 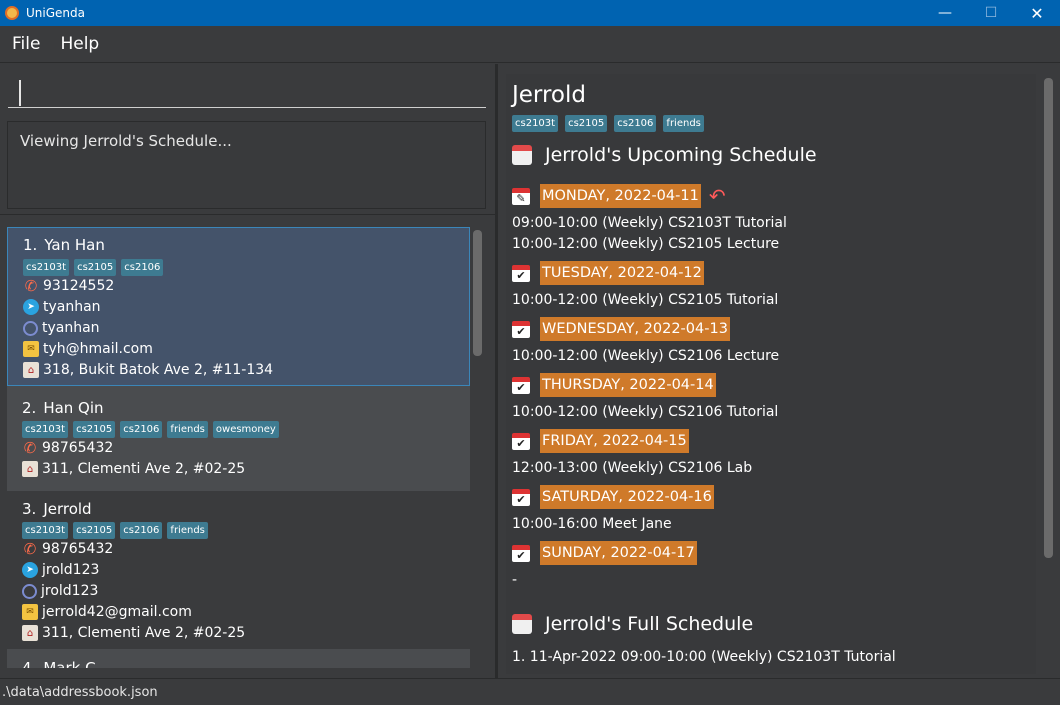 I want to click on telegram-field: ➤ tyanhan, so click(x=62, y=307).